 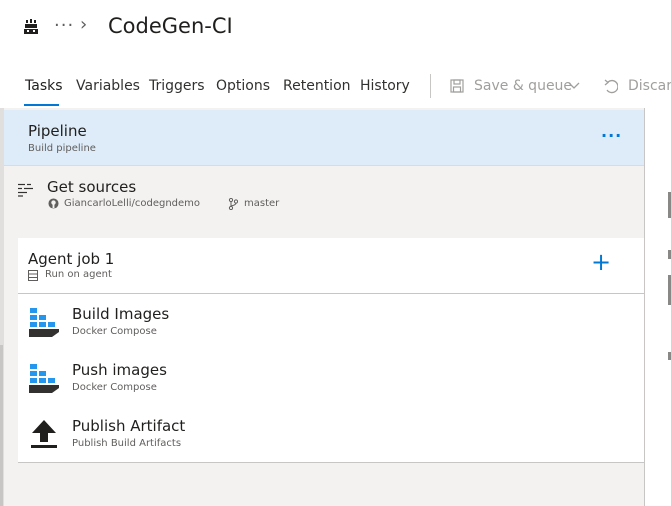 What do you see at coordinates (127, 443) in the screenshot?
I see `task-subtitle: Publish Build Artifacts` at bounding box center [127, 443].